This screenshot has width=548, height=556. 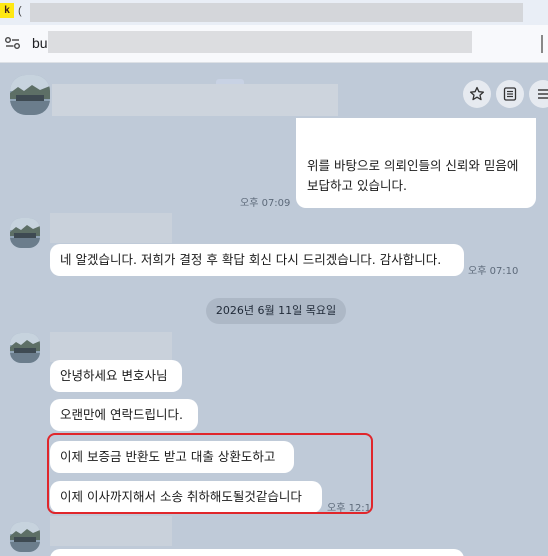 I want to click on browser-titlebar: k (, so click(x=274, y=12).